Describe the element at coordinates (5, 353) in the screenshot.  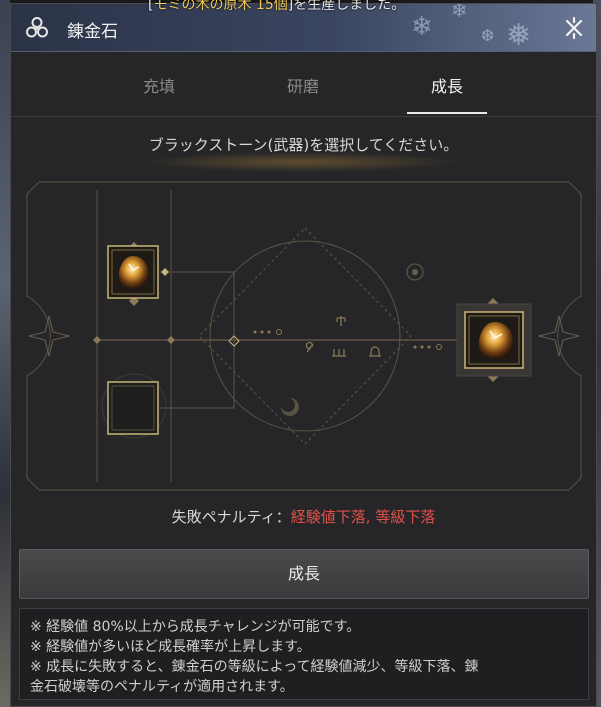
I see `background-scene-left` at that location.